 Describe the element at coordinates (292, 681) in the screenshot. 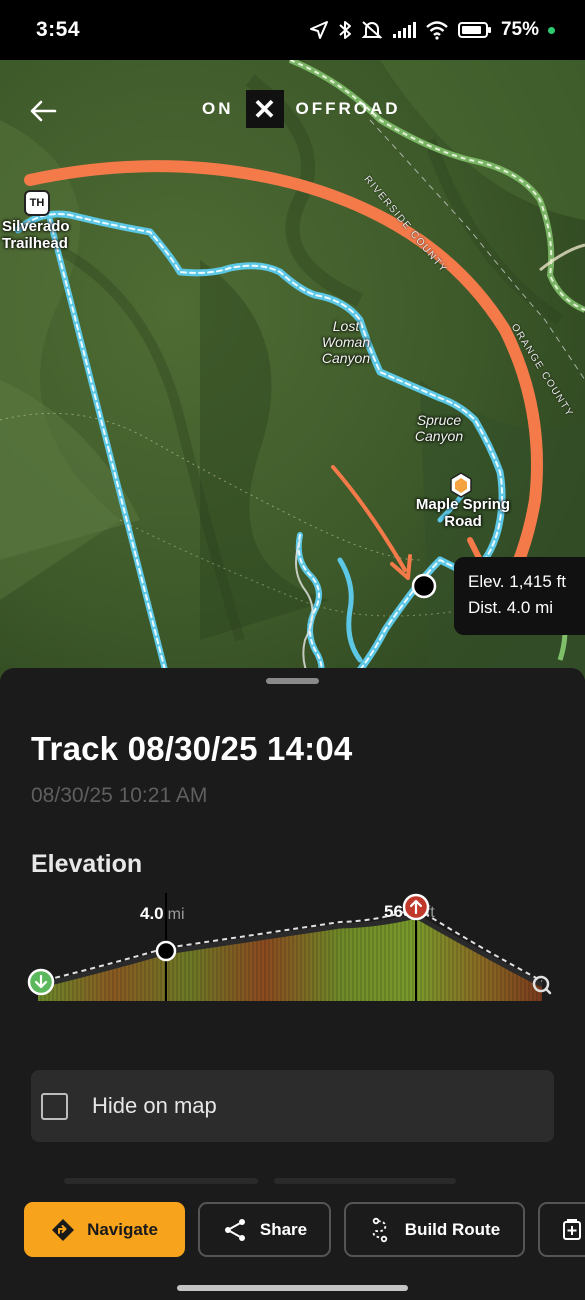

I see `sheet-drag-handle` at that location.